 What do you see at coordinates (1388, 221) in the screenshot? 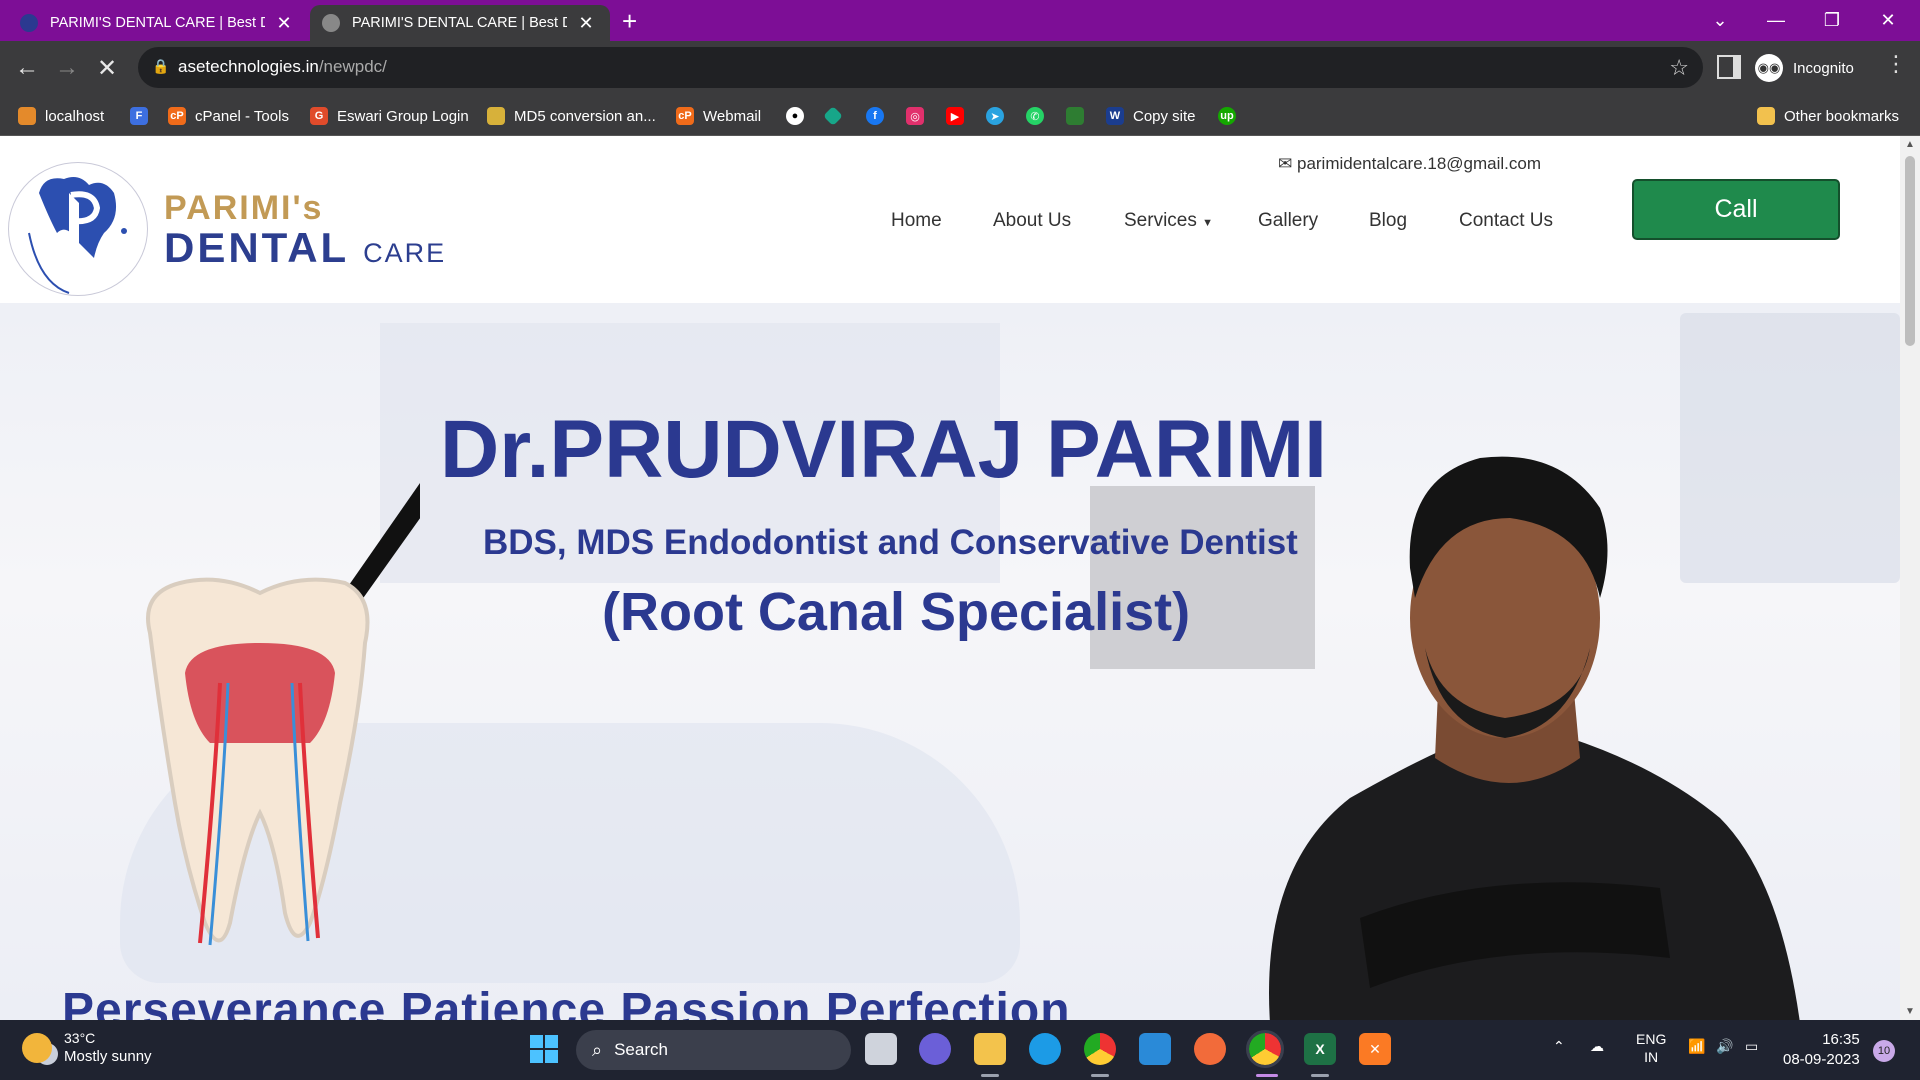
I see `nav-blog: Blog` at bounding box center [1388, 221].